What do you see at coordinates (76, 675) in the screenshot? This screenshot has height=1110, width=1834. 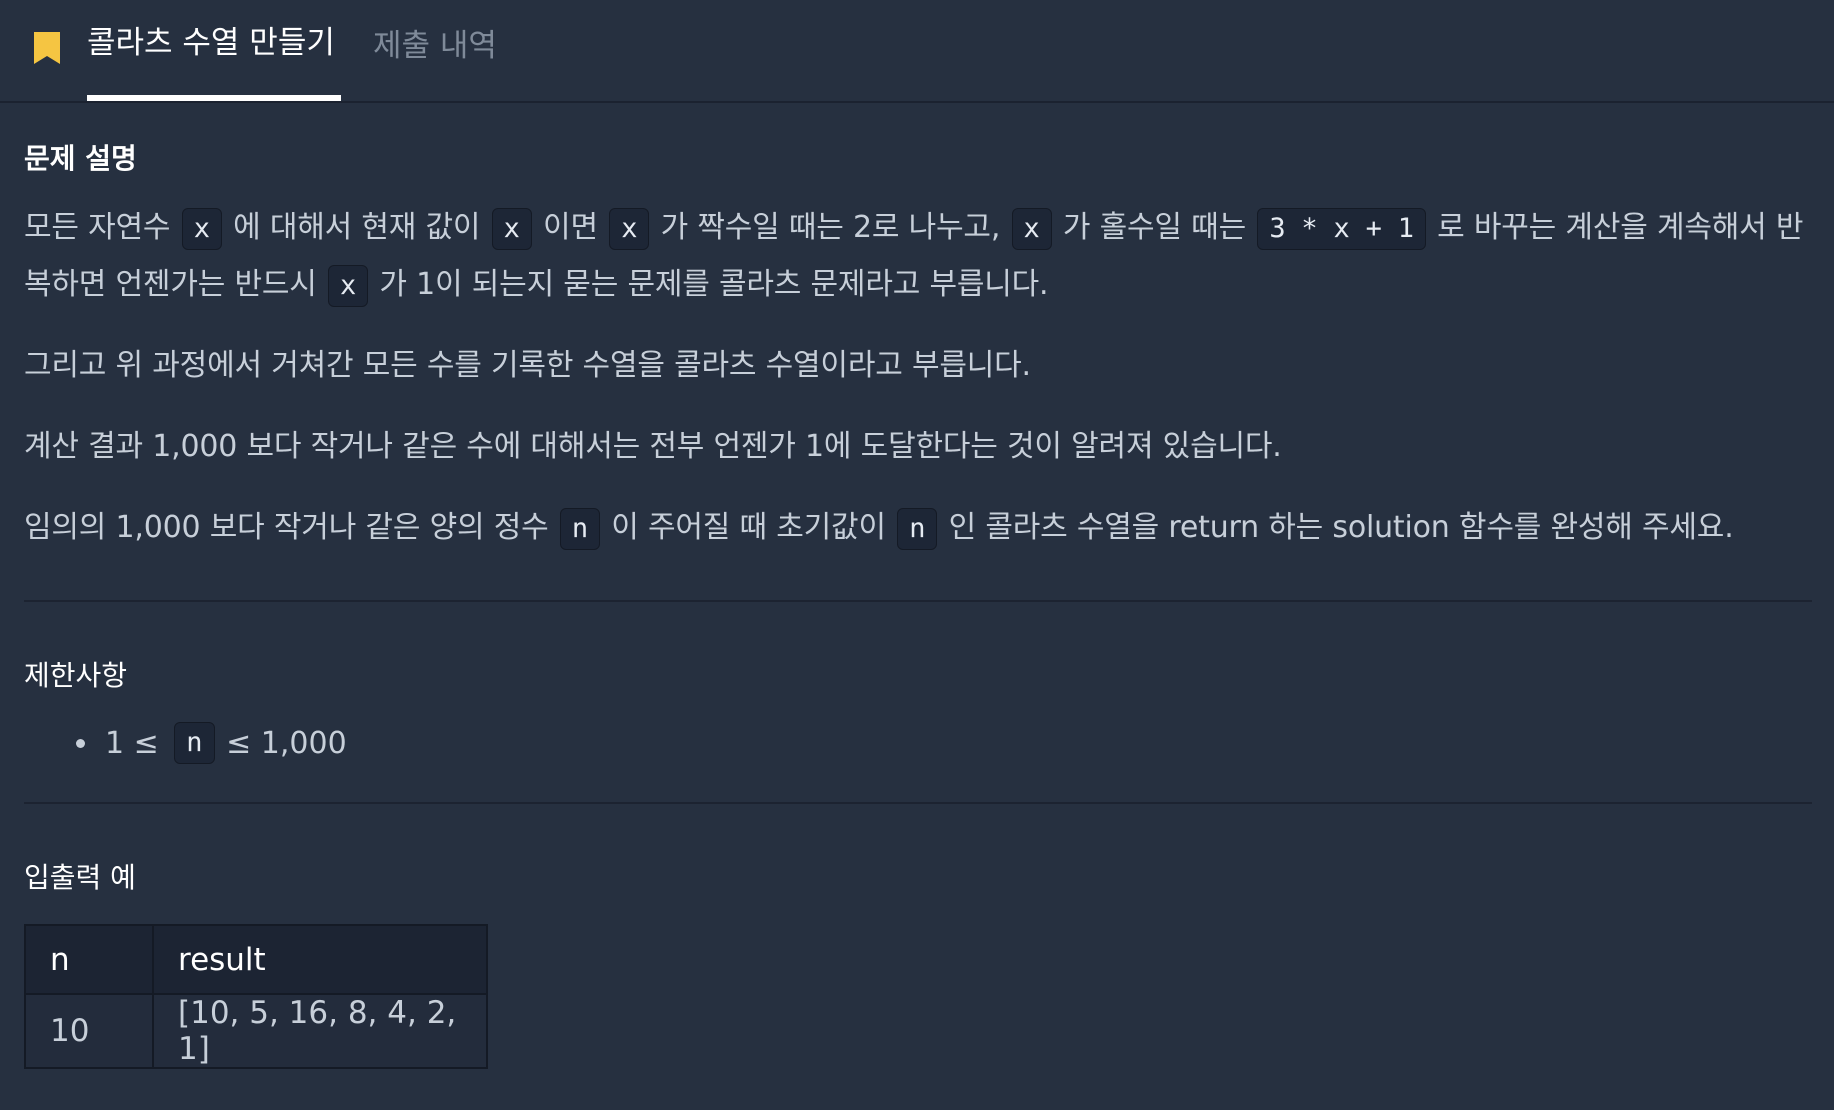 I see `constraints-title: 제한사항` at bounding box center [76, 675].